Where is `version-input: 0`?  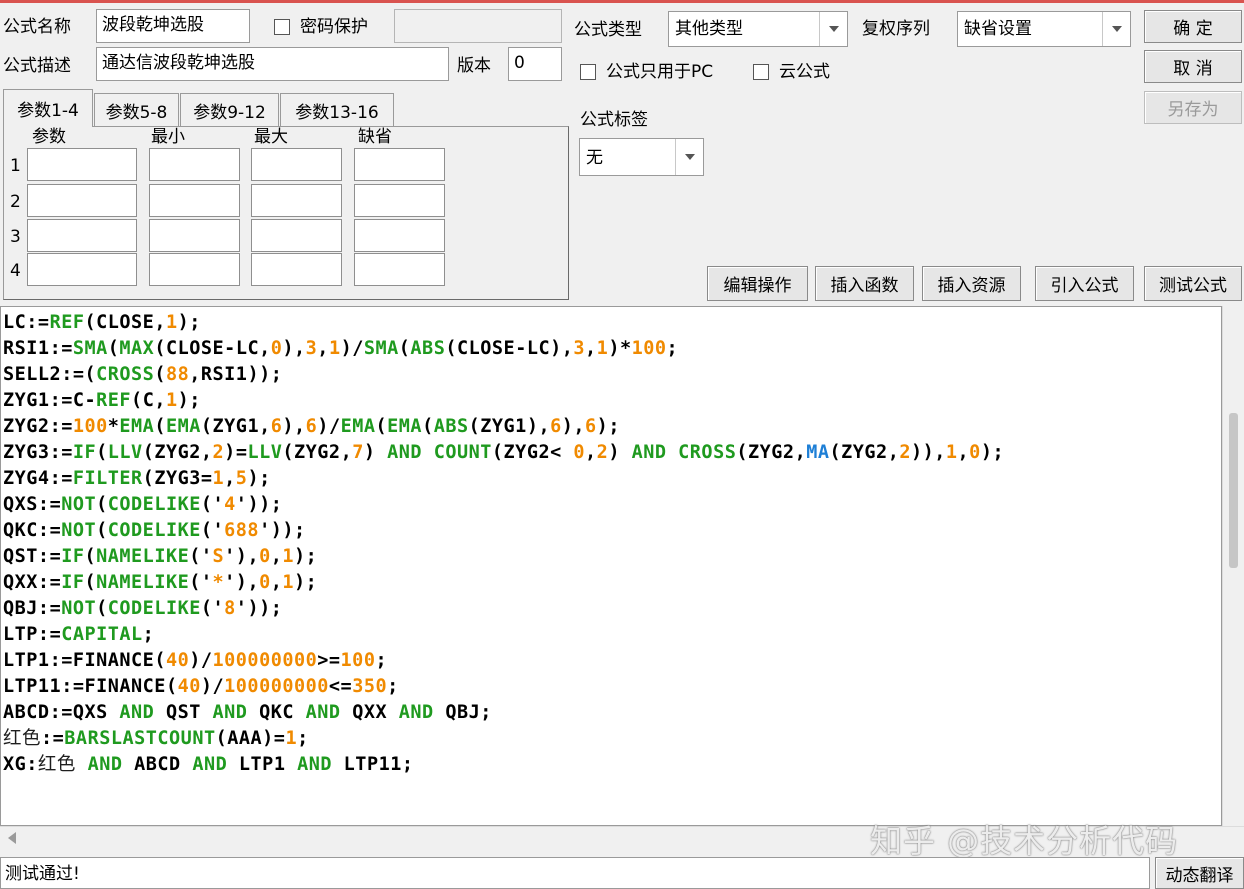 version-input: 0 is located at coordinates (535, 64).